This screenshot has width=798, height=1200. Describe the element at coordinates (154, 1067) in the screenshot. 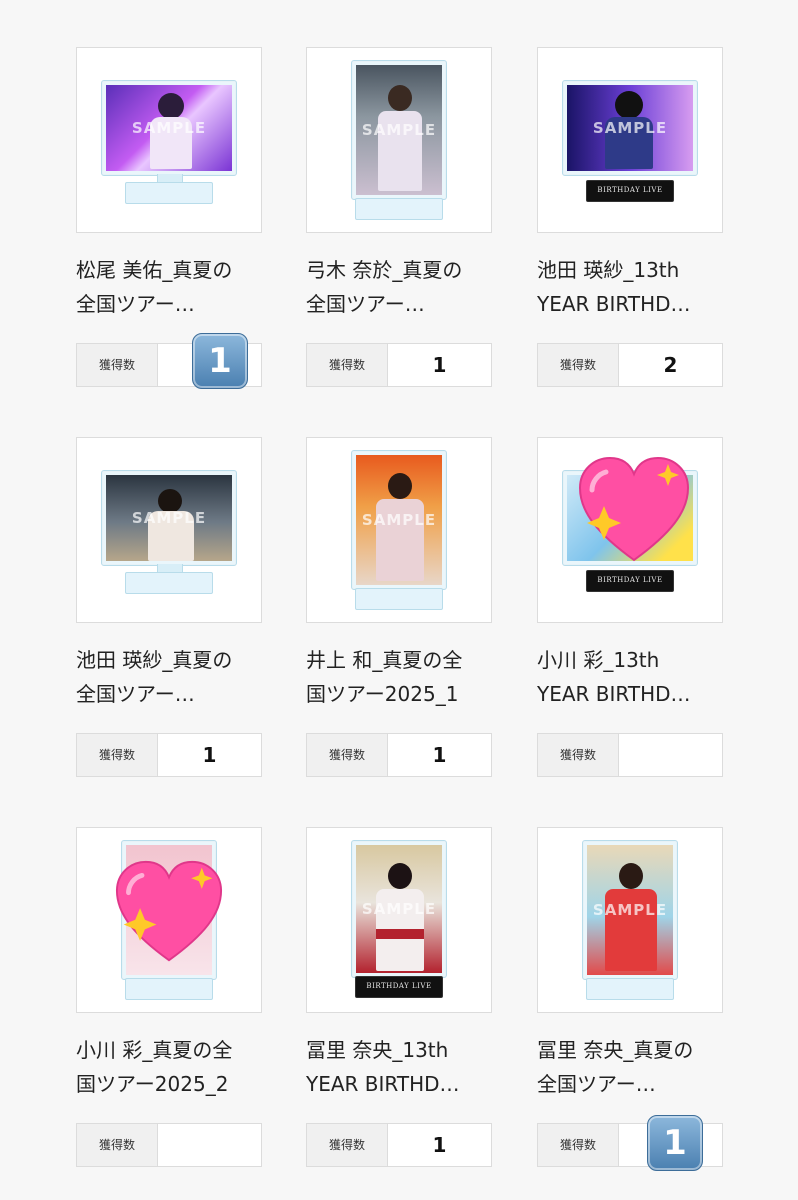

I see `item-name: 小川 彩_真夏の全 国ツアー2025_2` at that location.